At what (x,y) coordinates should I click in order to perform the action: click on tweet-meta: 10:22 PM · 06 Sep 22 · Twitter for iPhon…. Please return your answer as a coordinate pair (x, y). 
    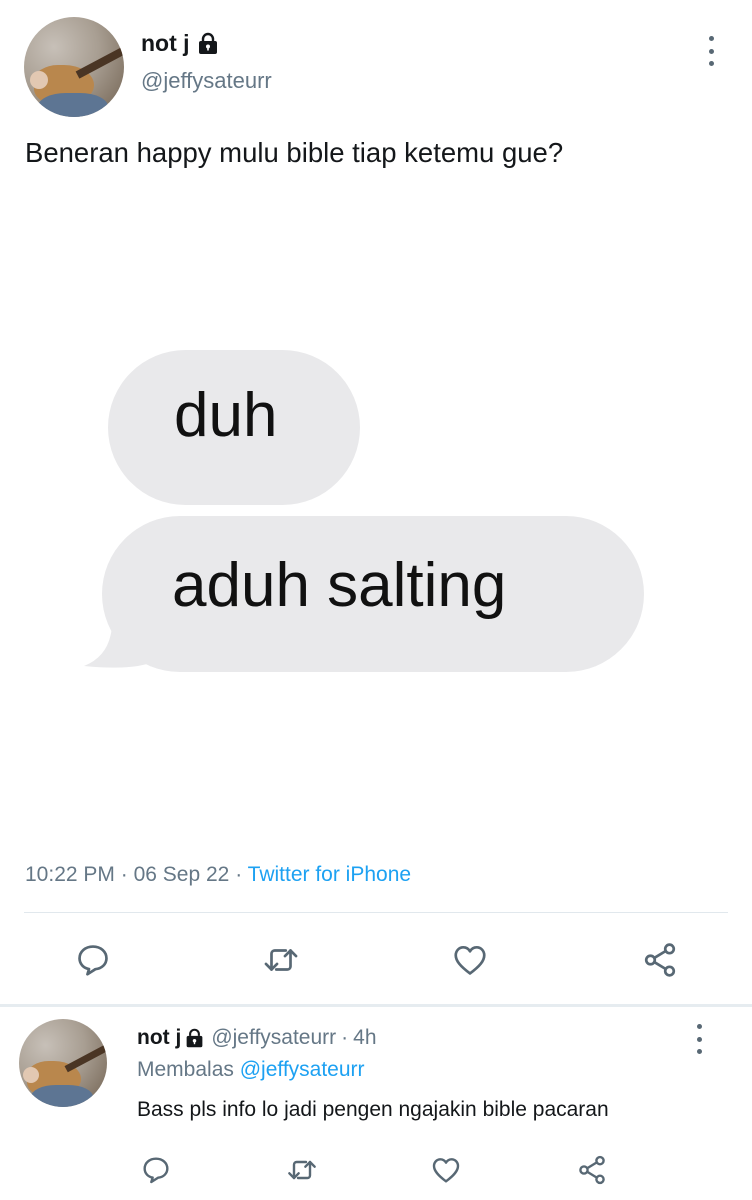
    Looking at the image, I should click on (218, 875).